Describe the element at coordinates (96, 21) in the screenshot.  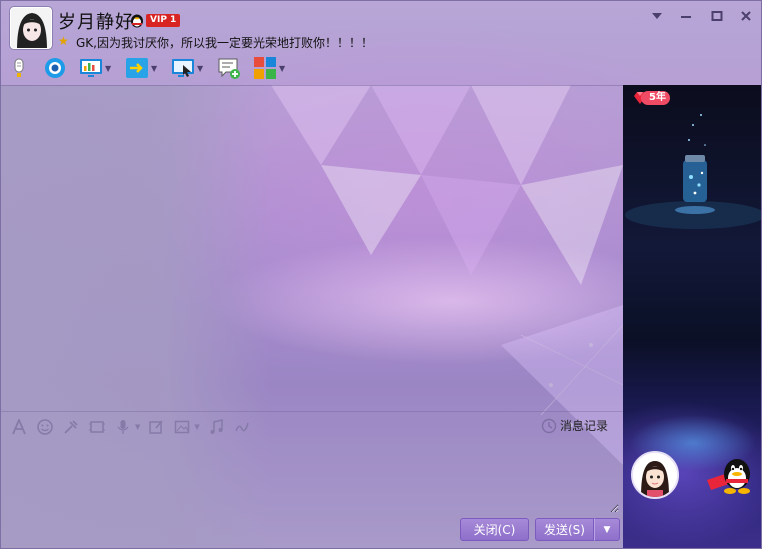
I see `contact-nickname: 岁月静好` at that location.